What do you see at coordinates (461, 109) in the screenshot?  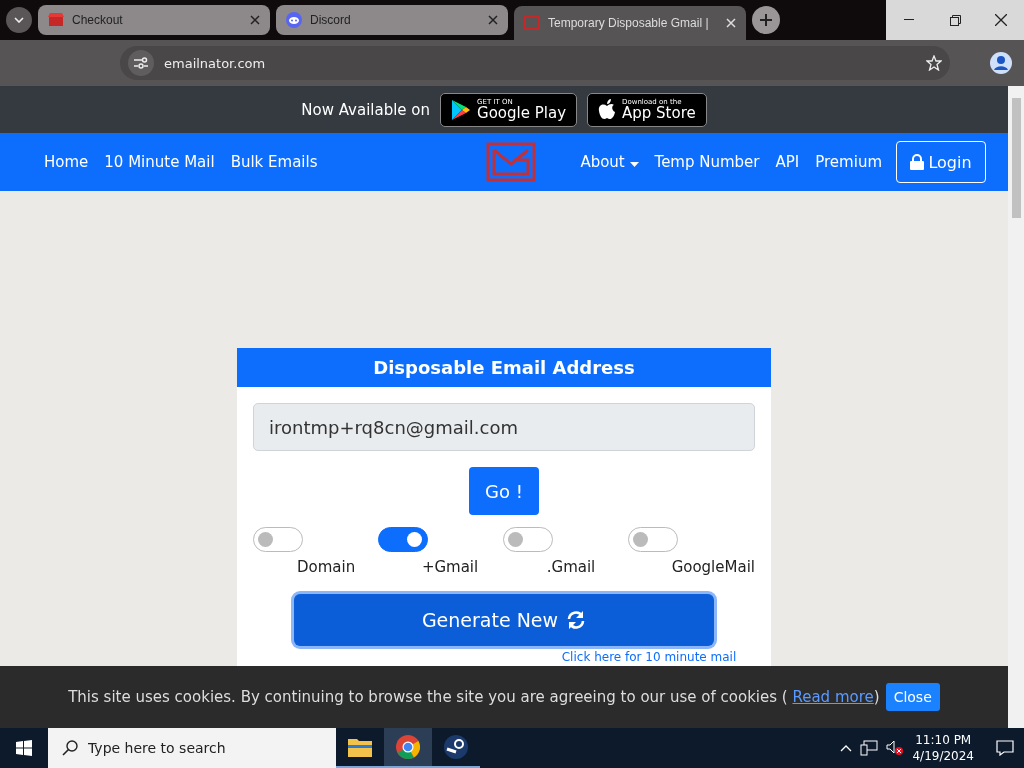 I see `play-store-icon` at bounding box center [461, 109].